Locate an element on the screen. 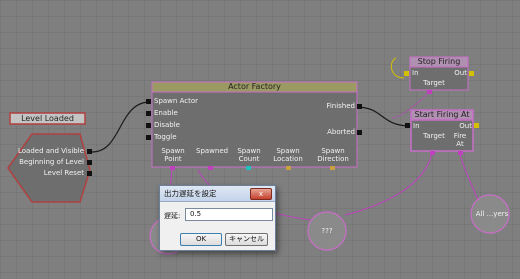 The height and width of the screenshot is (279, 520). dialog-close-button: x is located at coordinates (261, 194).